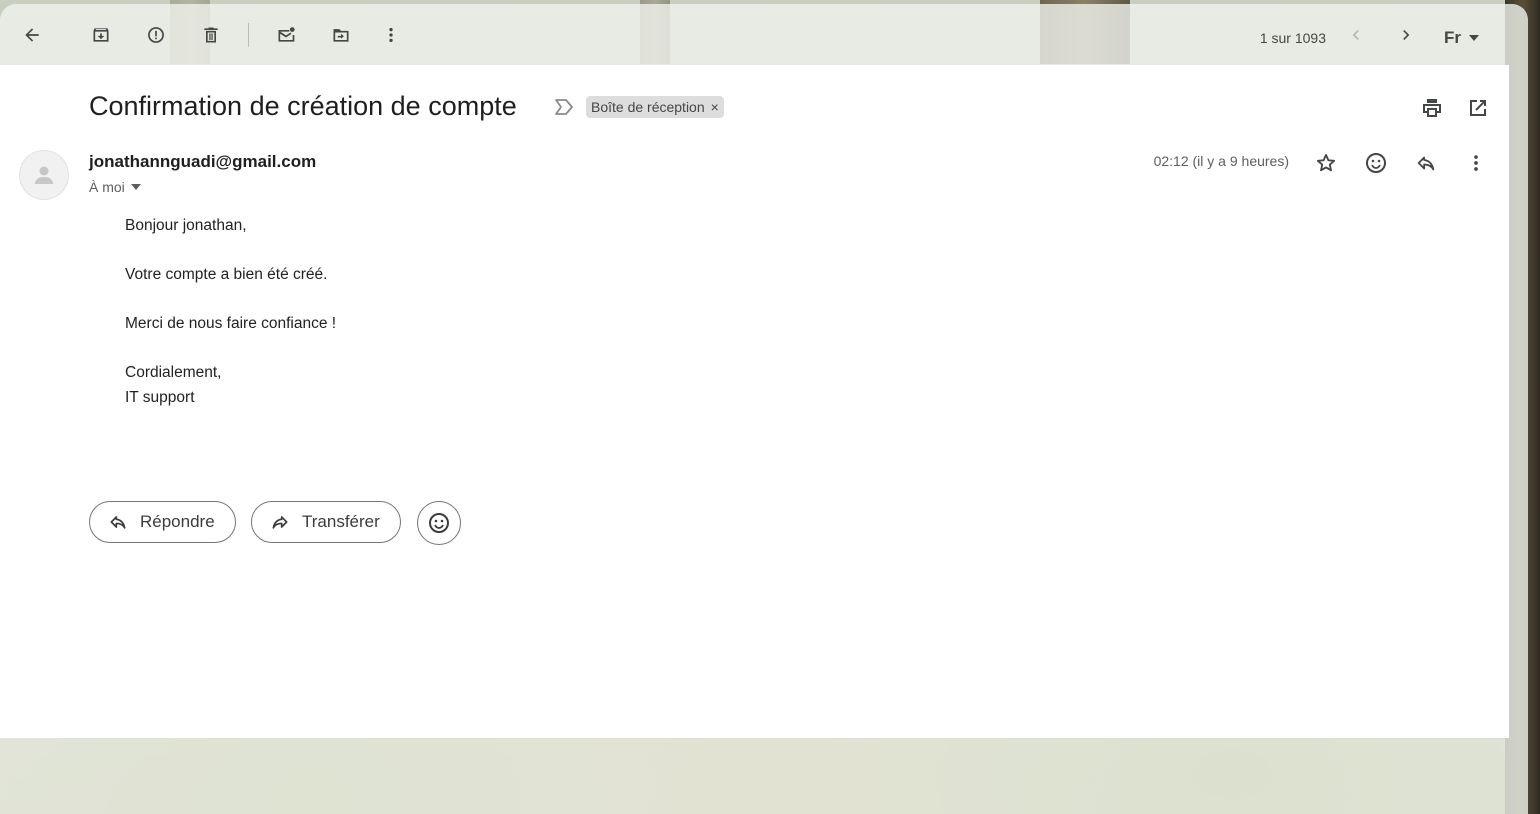 The height and width of the screenshot is (814, 1540). Describe the element at coordinates (280, 522) in the screenshot. I see `forward-icon` at that location.